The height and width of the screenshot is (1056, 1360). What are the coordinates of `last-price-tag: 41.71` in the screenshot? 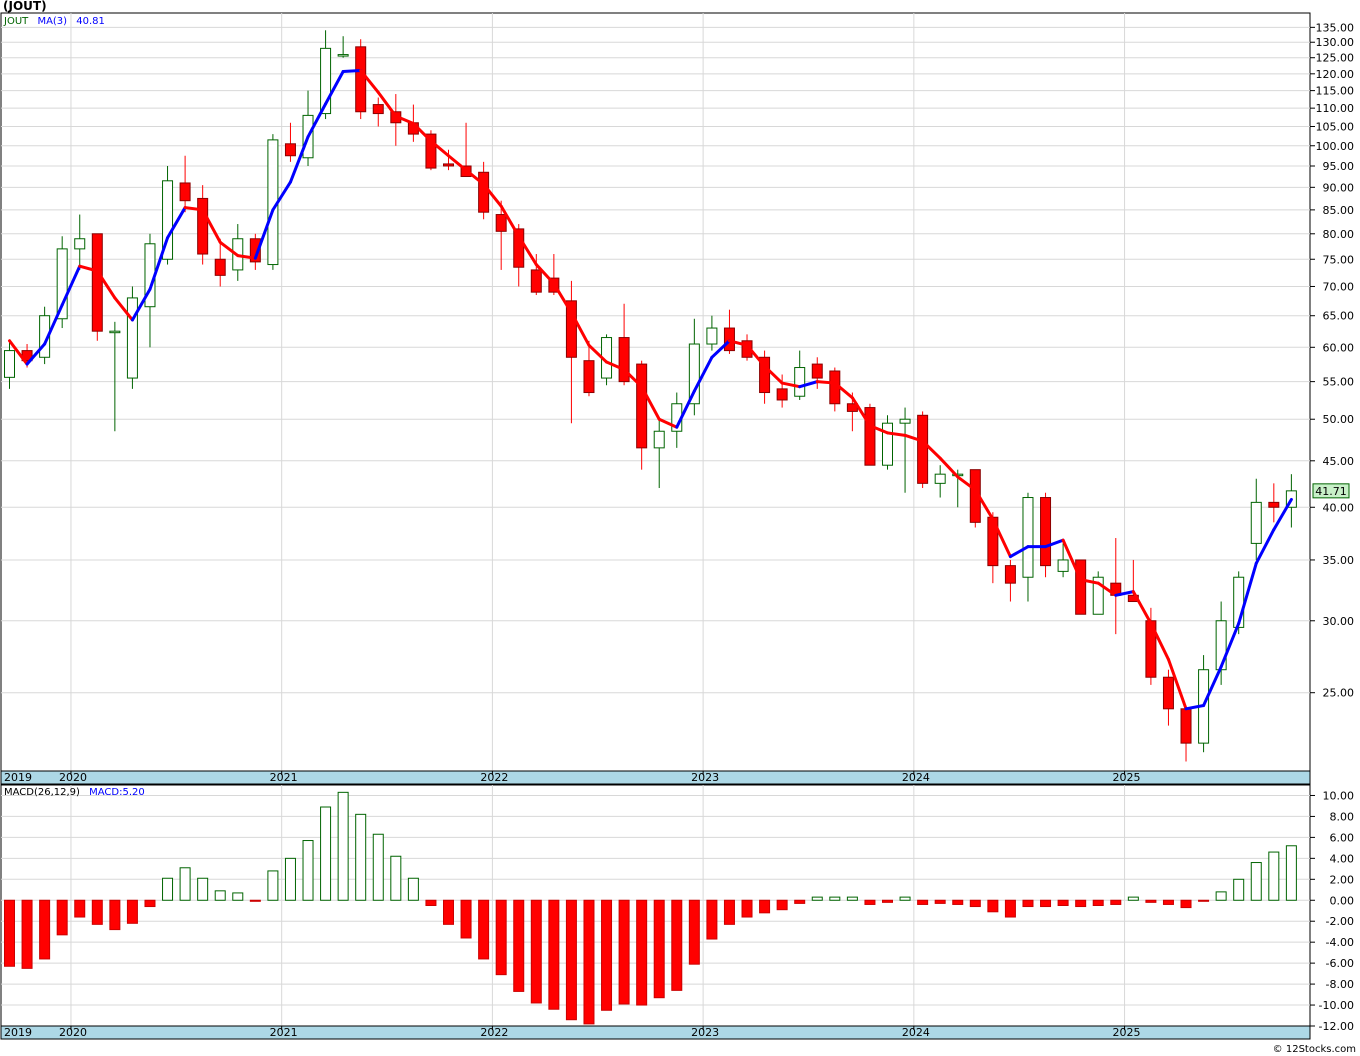 It's located at (1331, 491).